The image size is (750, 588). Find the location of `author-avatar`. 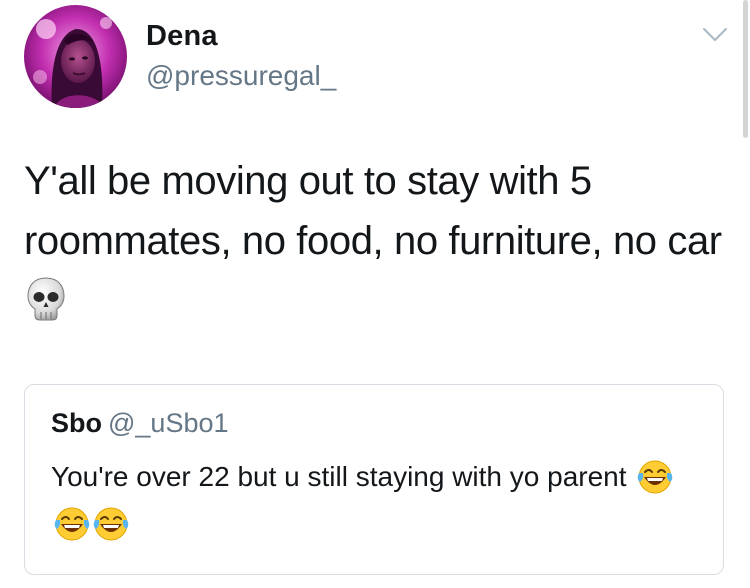

author-avatar is located at coordinates (75, 56).